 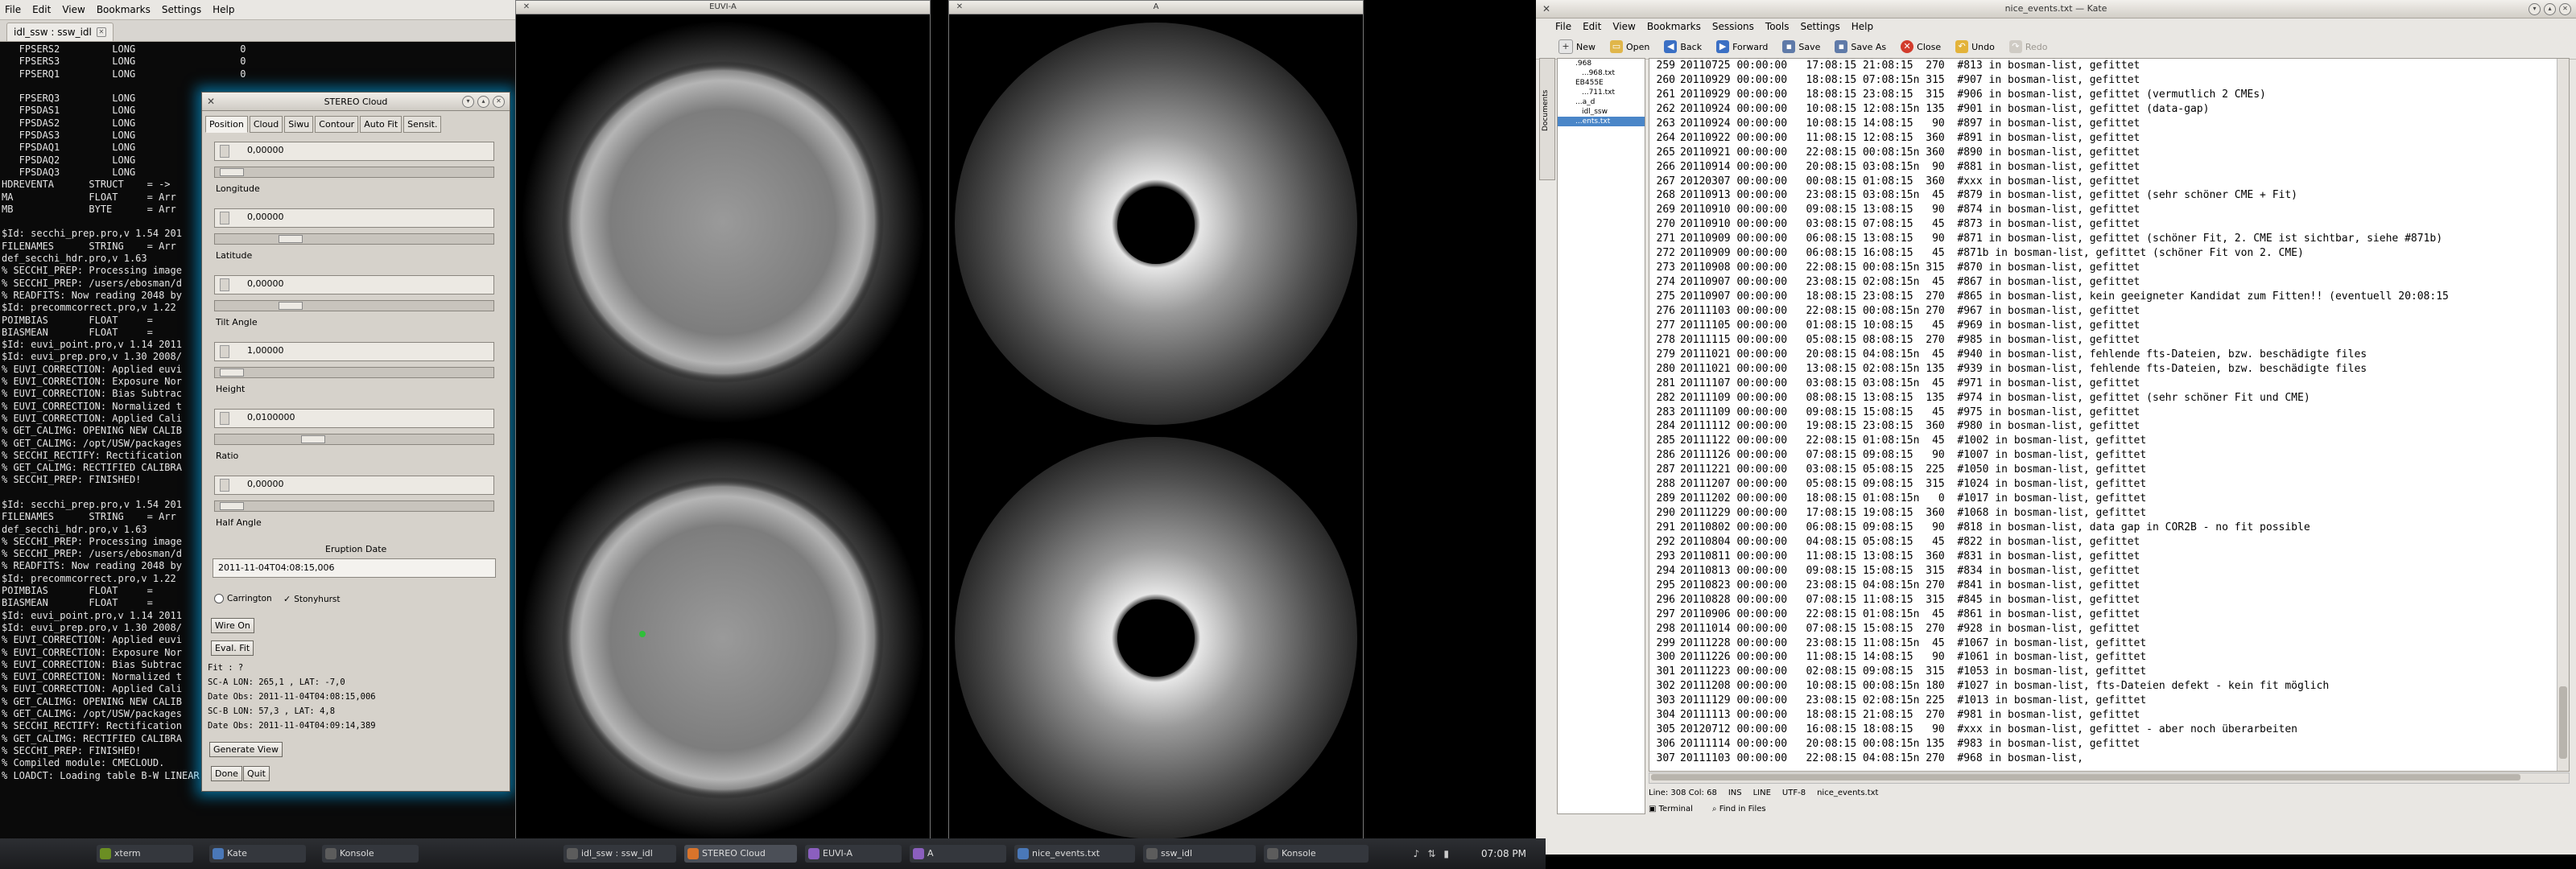 What do you see at coordinates (256, 773) in the screenshot?
I see `quit-button: Quit` at bounding box center [256, 773].